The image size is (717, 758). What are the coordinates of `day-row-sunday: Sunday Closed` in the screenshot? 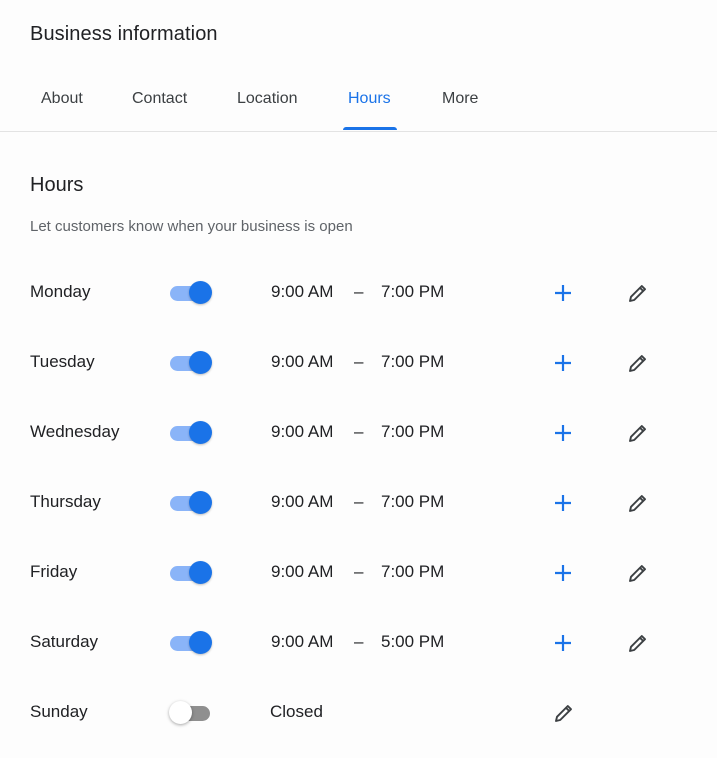 It's located at (358, 713).